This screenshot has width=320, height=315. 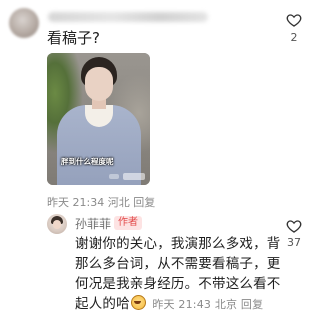 I want to click on thumbnail-logo-mark, so click(x=114, y=176).